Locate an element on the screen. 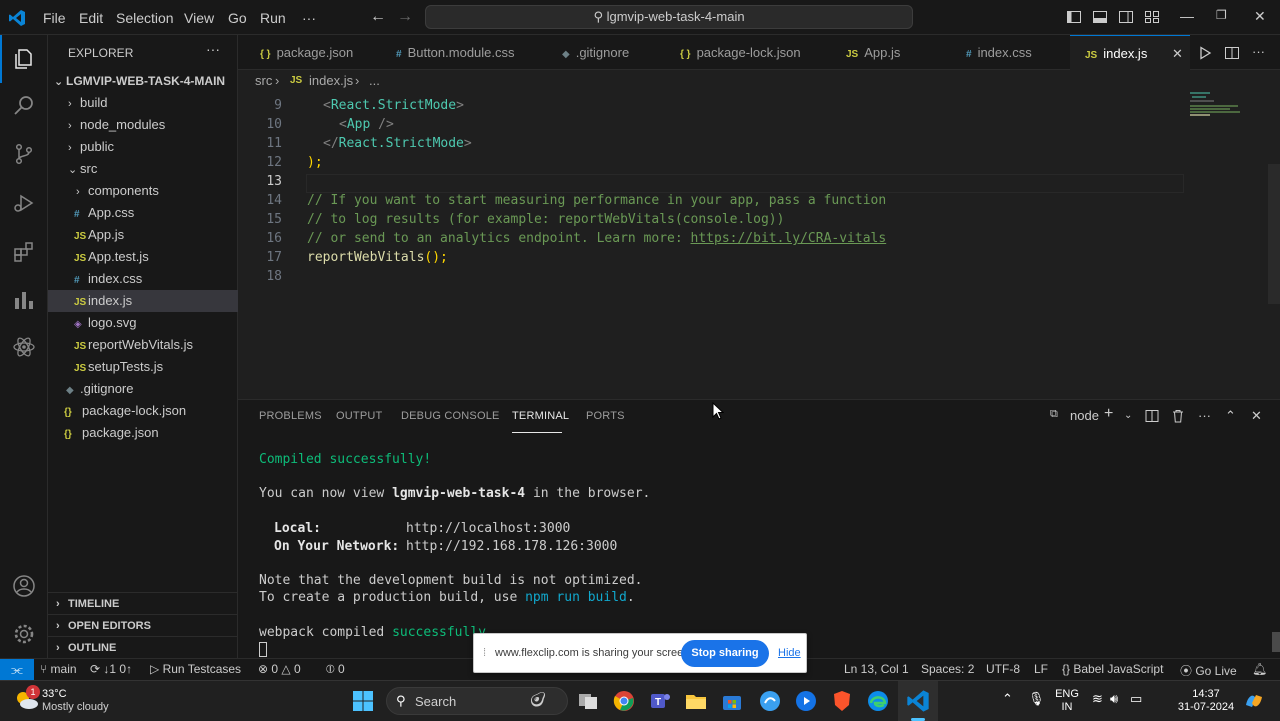  new-terminal-plus-icon: + is located at coordinates (1108, 414).